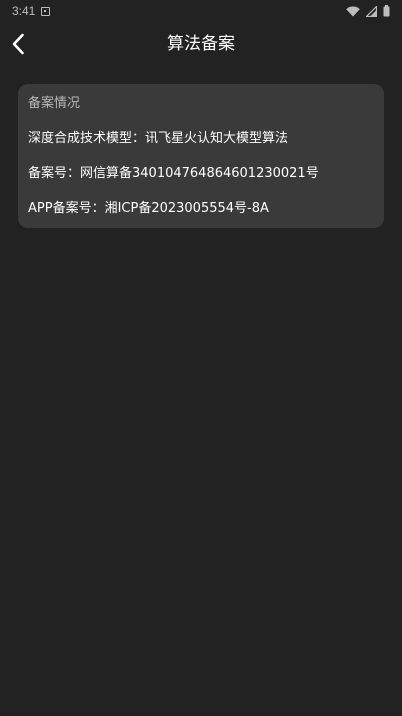  I want to click on notification-icon, so click(46, 11).